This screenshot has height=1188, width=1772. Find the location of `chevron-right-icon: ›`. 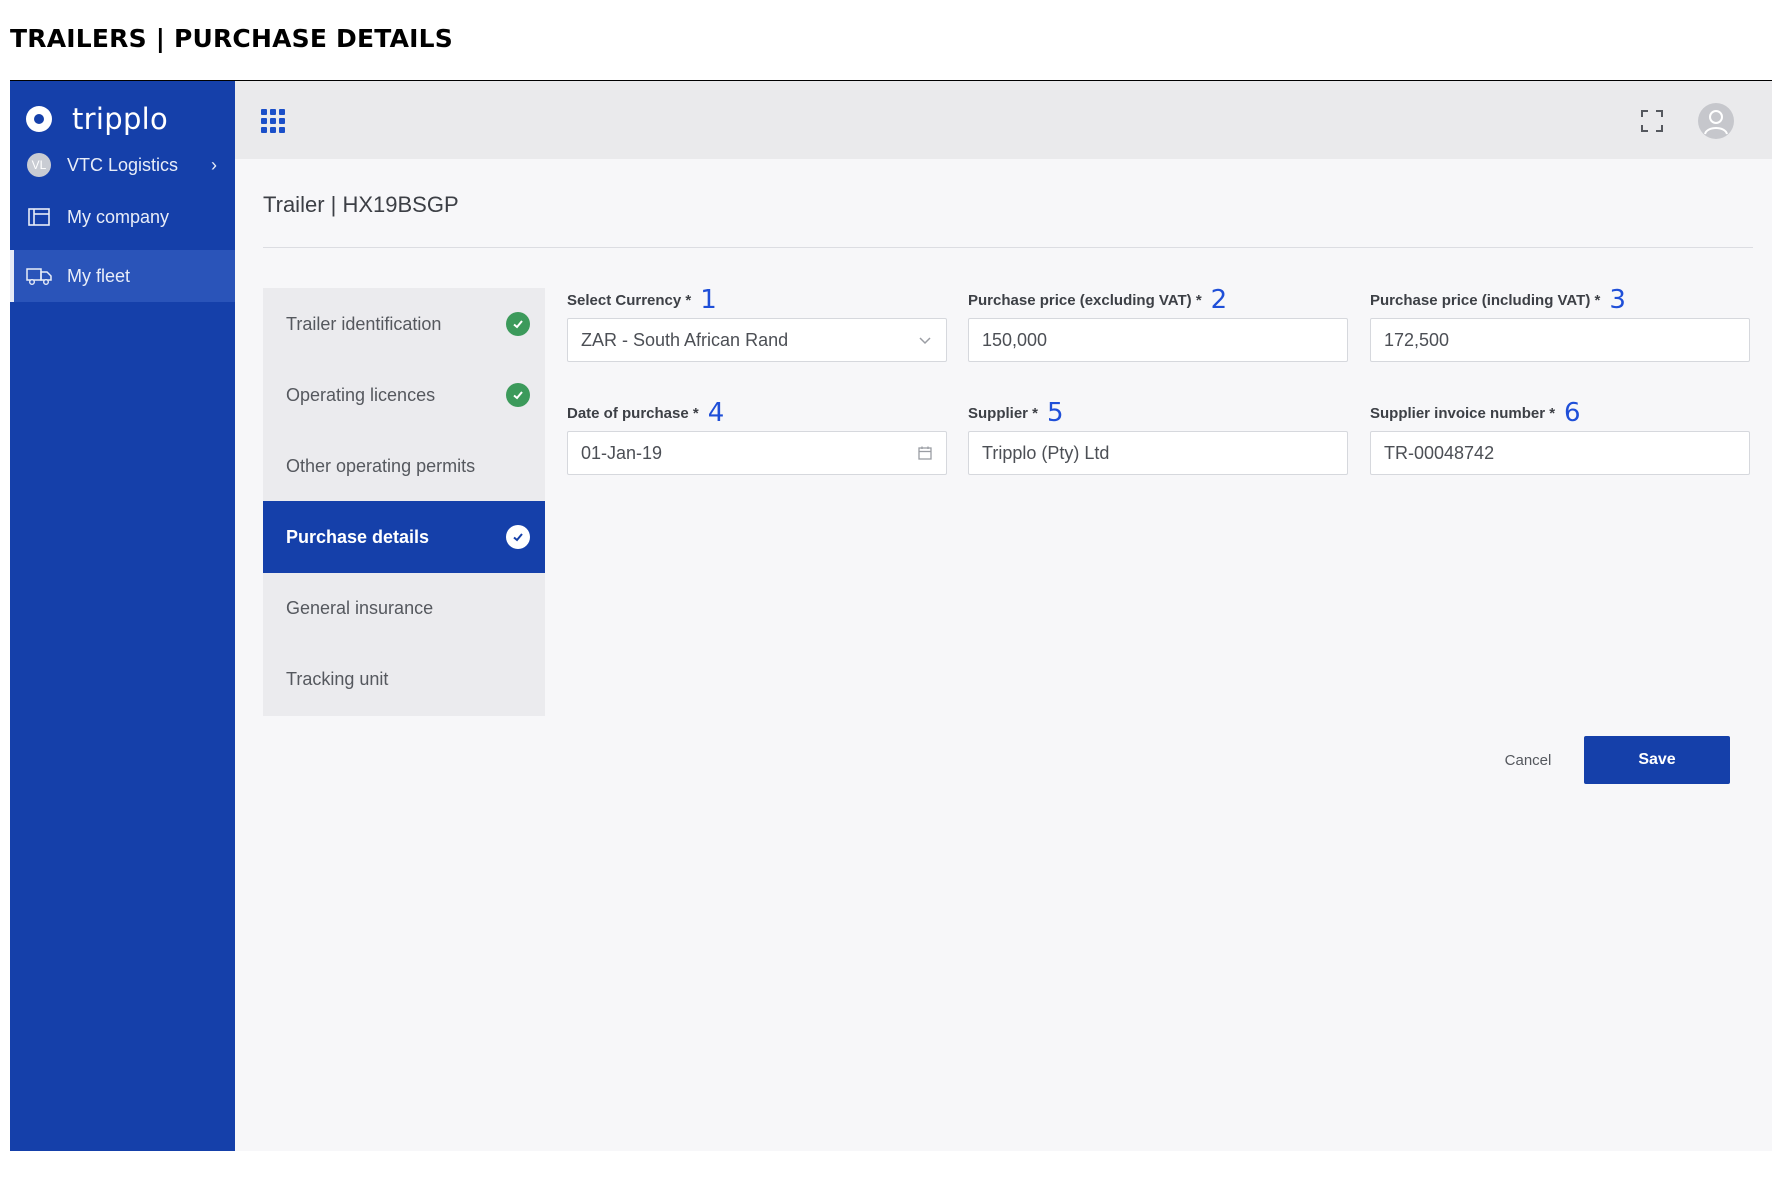

chevron-right-icon: › is located at coordinates (214, 164).